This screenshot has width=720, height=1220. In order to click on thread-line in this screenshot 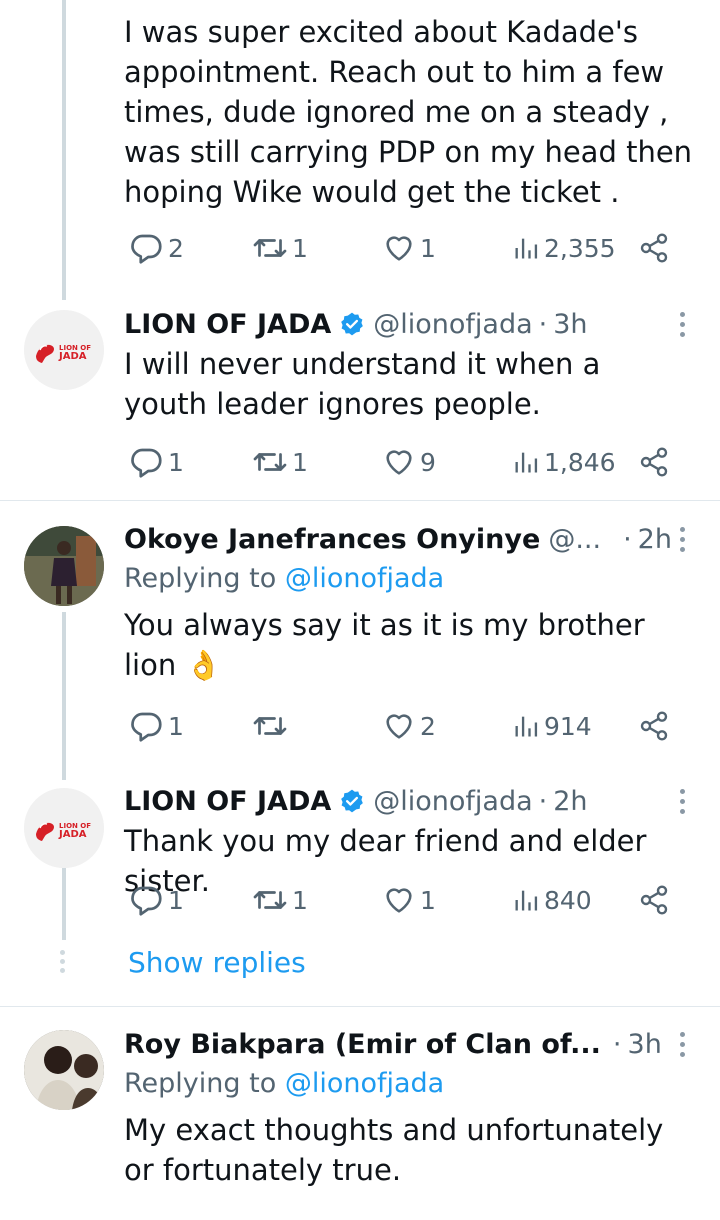, I will do `click(64, 899)`.